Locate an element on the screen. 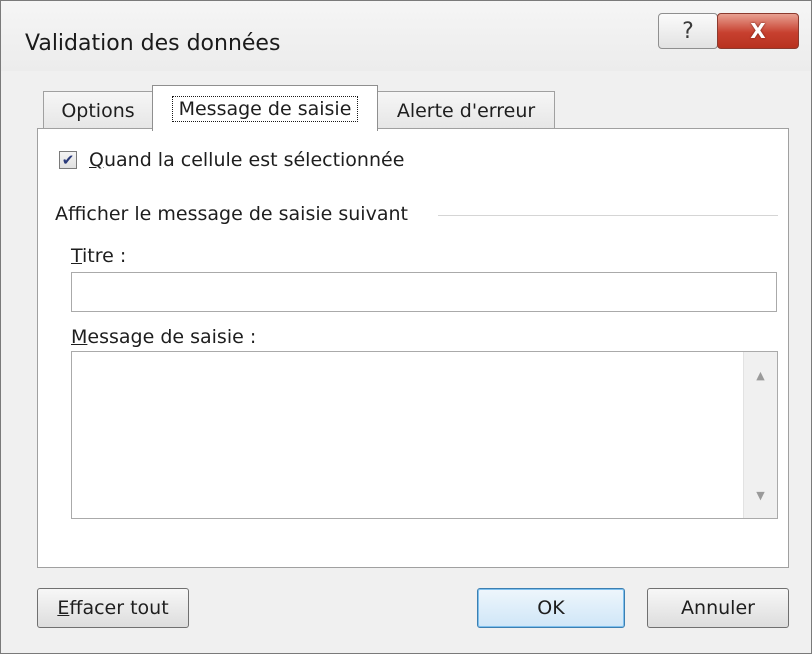 Image resolution: width=812 pixels, height=654 pixels. title-bar: Validation des données ? X is located at coordinates (406, 36).